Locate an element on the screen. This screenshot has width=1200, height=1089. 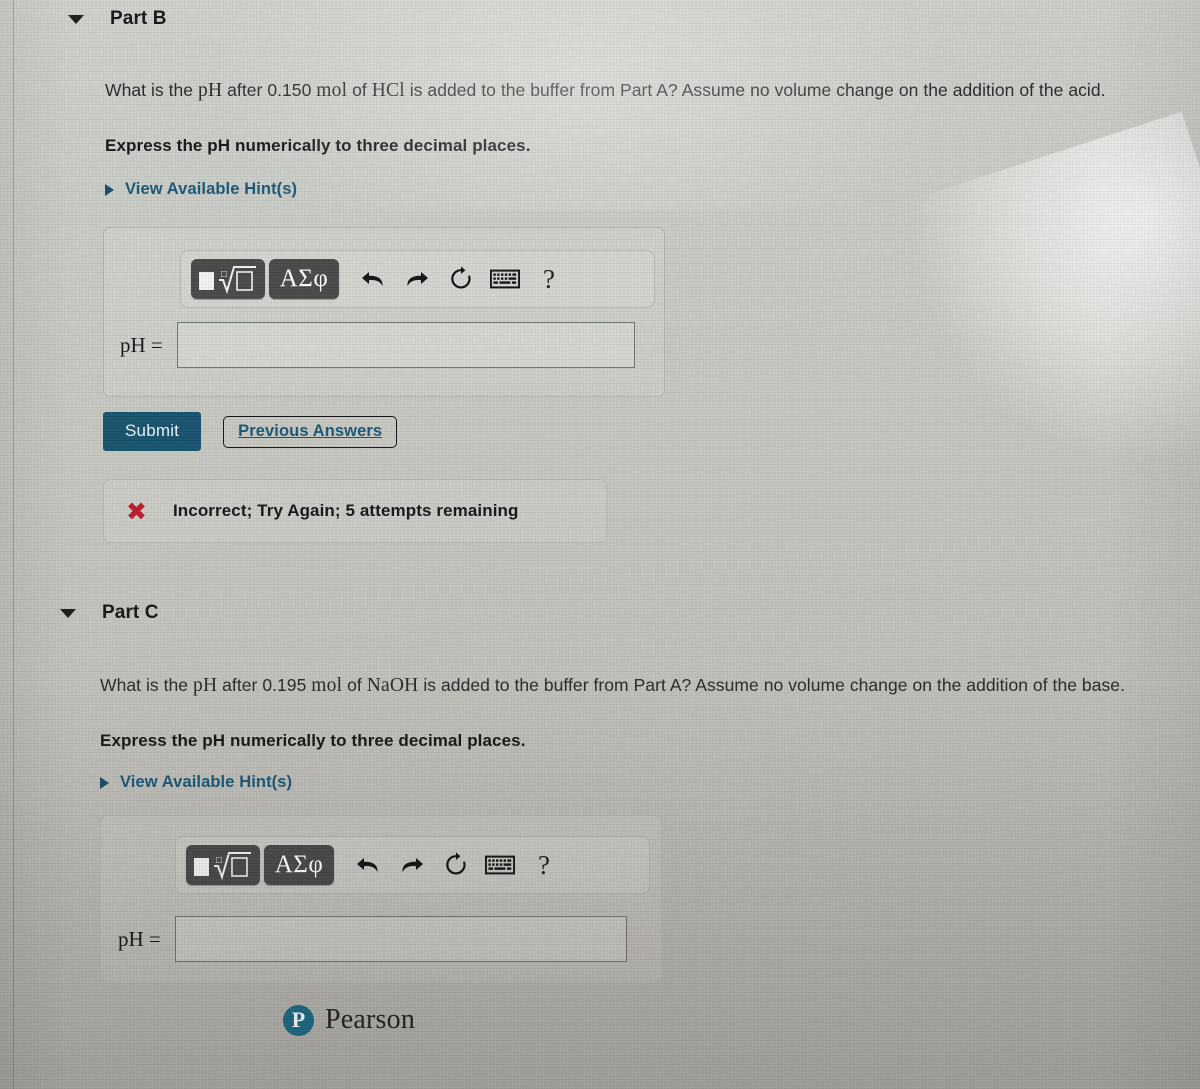
part-c-hint-label: View Available Hint(s) is located at coordinates (206, 782).